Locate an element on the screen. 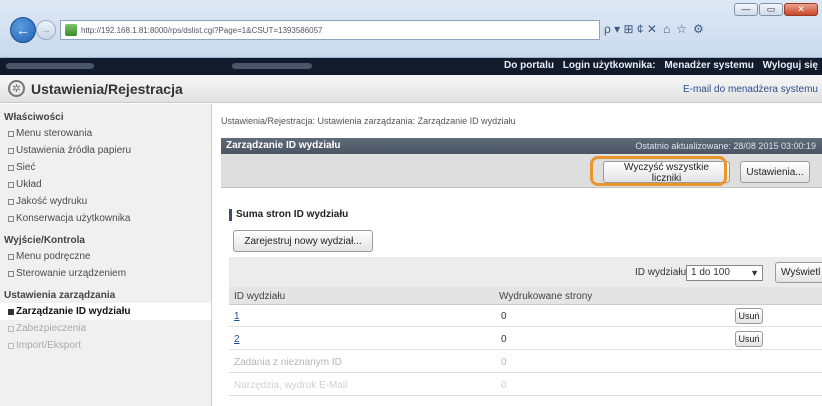 Image resolution: width=822 pixels, height=406 pixels. sidebar-item-security: Zabezpieczenia is located at coordinates (105, 328).